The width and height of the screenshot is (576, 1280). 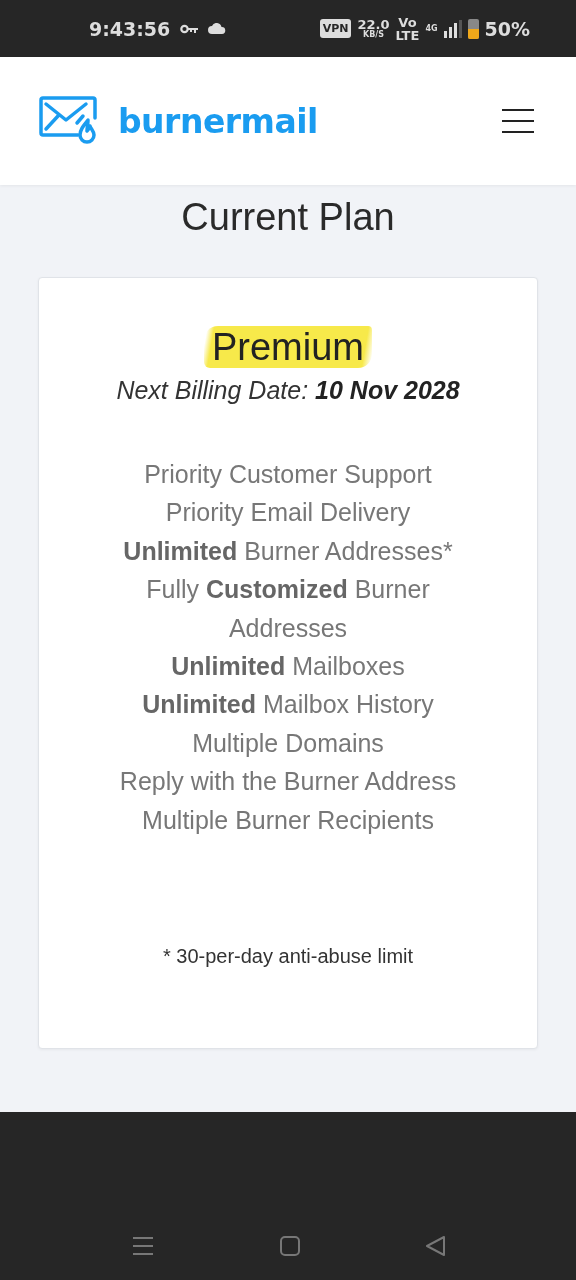 What do you see at coordinates (431, 28) in the screenshot?
I see `network-type: 4G` at bounding box center [431, 28].